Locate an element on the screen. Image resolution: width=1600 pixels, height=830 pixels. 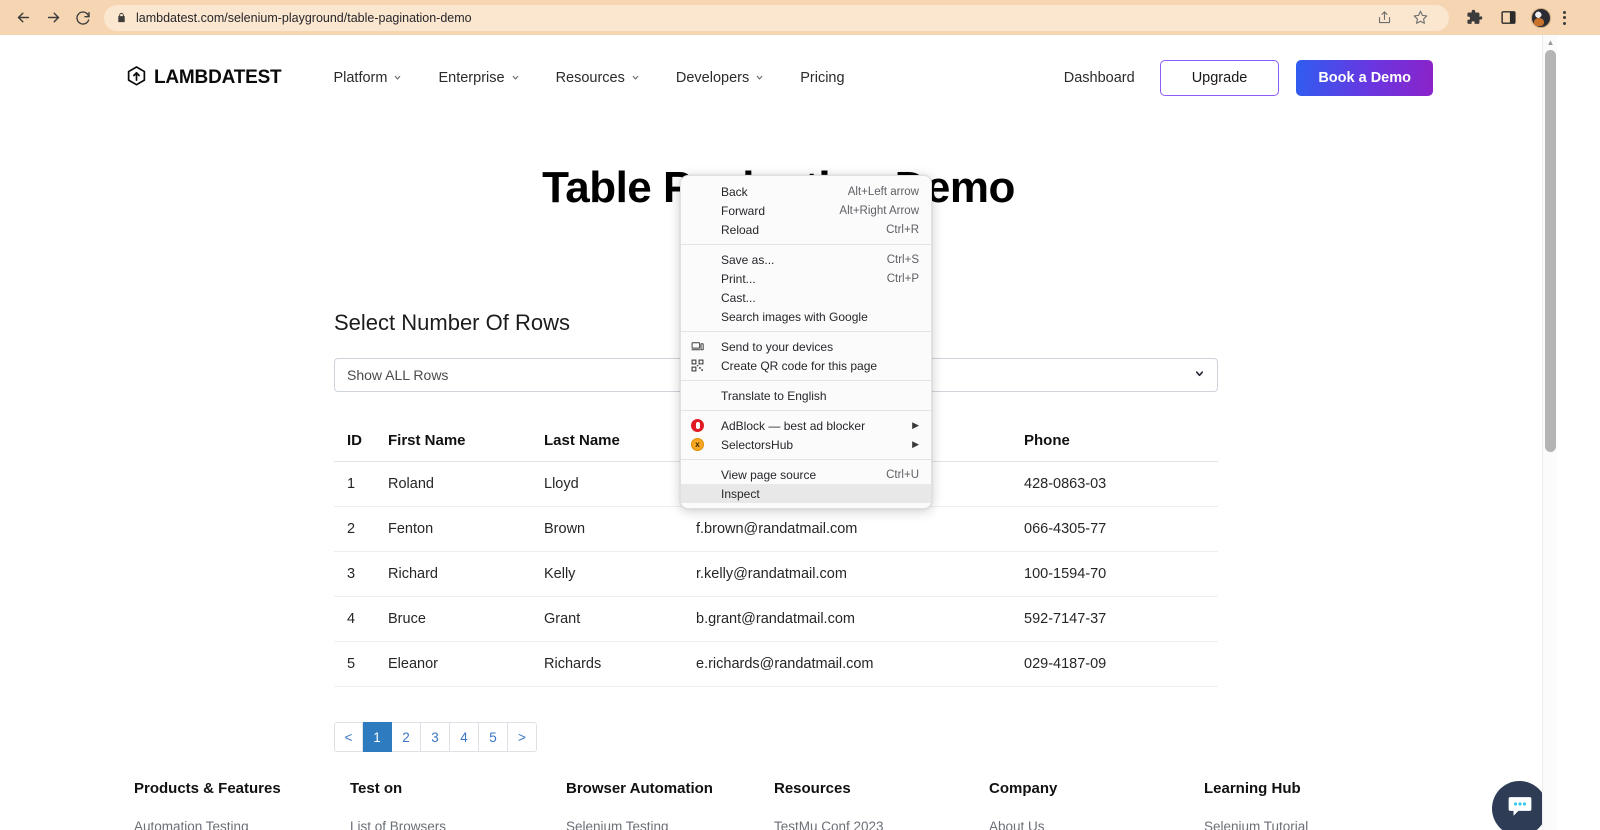
forward-arrow-icon is located at coordinates (53, 18).